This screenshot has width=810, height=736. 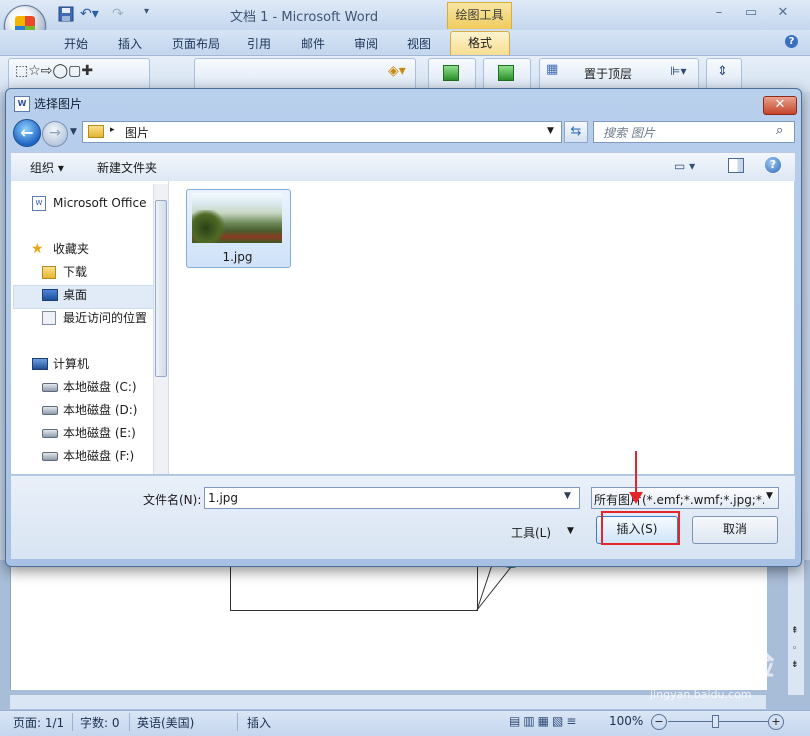 What do you see at coordinates (715, 721) in the screenshot?
I see `zoom-slider-thumb` at bounding box center [715, 721].